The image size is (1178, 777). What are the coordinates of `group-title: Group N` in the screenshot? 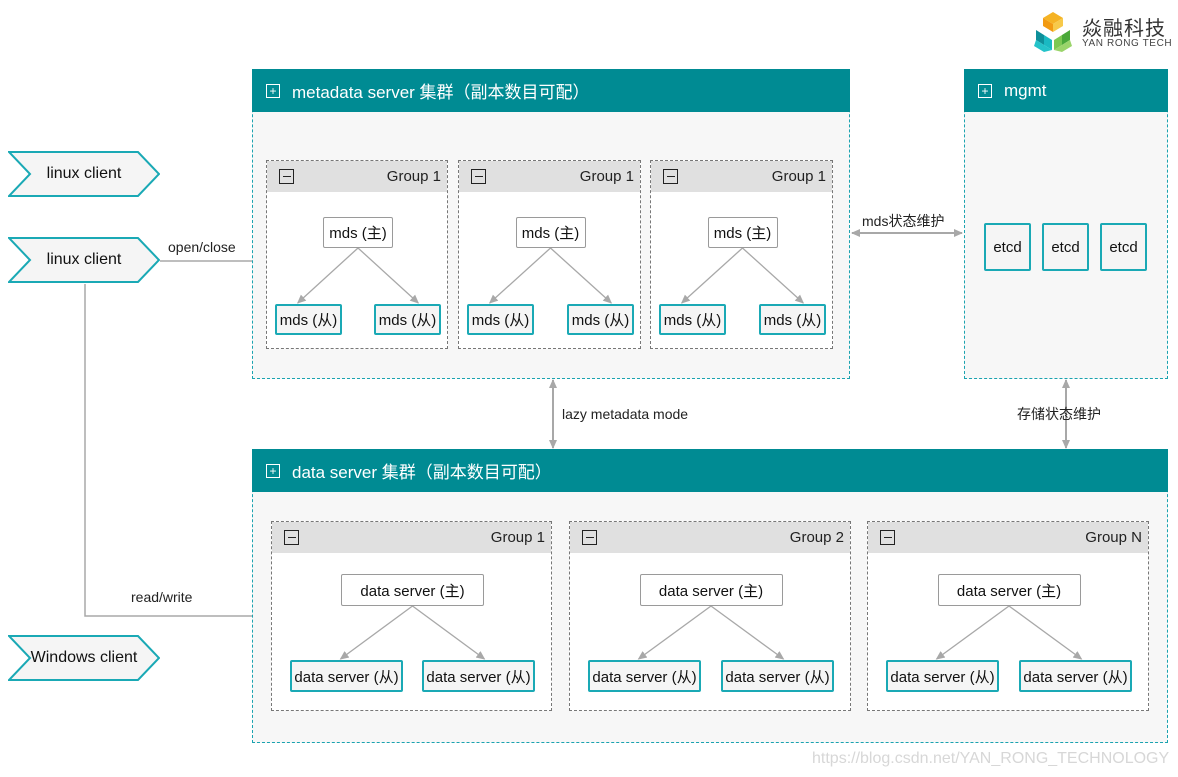 It's located at (1113, 537).